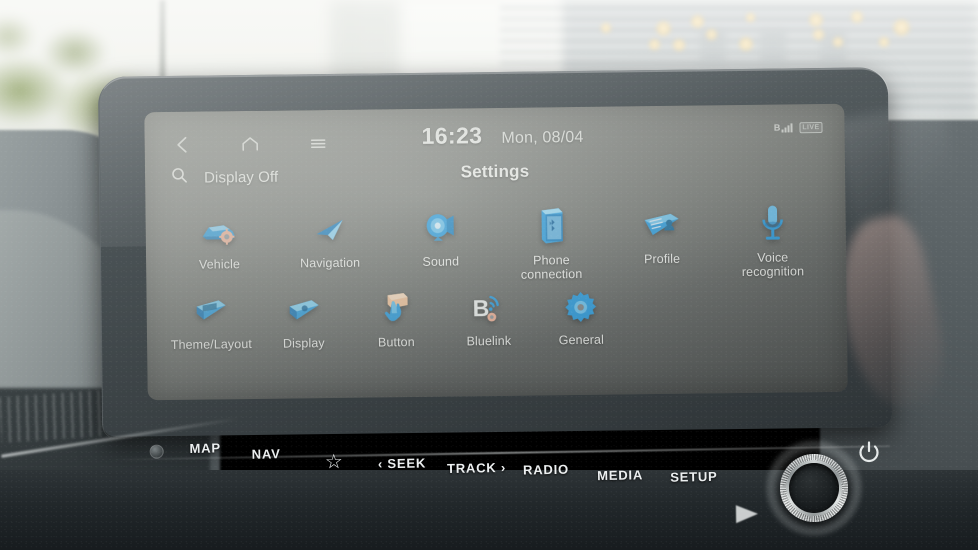 This screenshot has width=978, height=550. What do you see at coordinates (211, 312) in the screenshot?
I see `theme-layout-icon` at bounding box center [211, 312].